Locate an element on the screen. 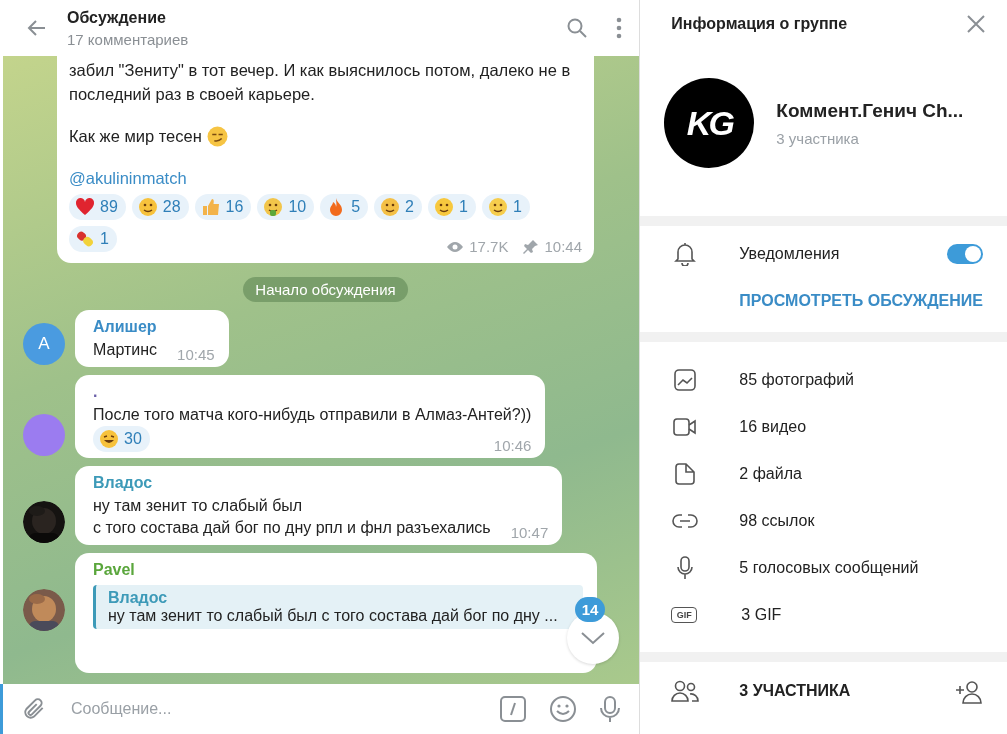 The image size is (1007, 734). media-item: 2 файла is located at coordinates (827, 473).